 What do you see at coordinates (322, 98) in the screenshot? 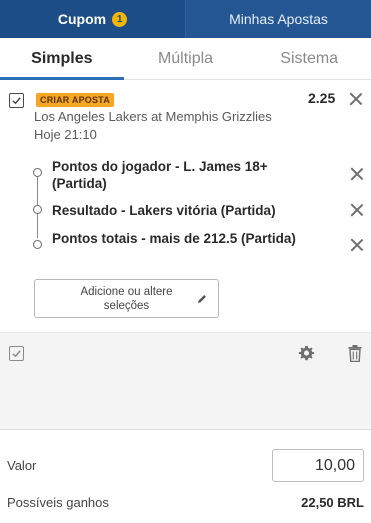
I see `bet-odds: 2.25` at bounding box center [322, 98].